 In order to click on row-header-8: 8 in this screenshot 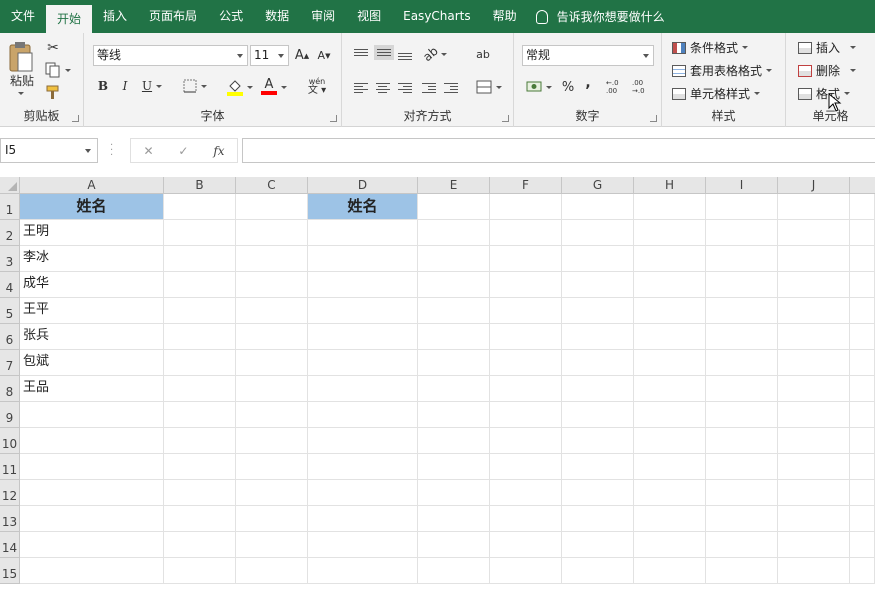, I will do `click(10, 389)`.